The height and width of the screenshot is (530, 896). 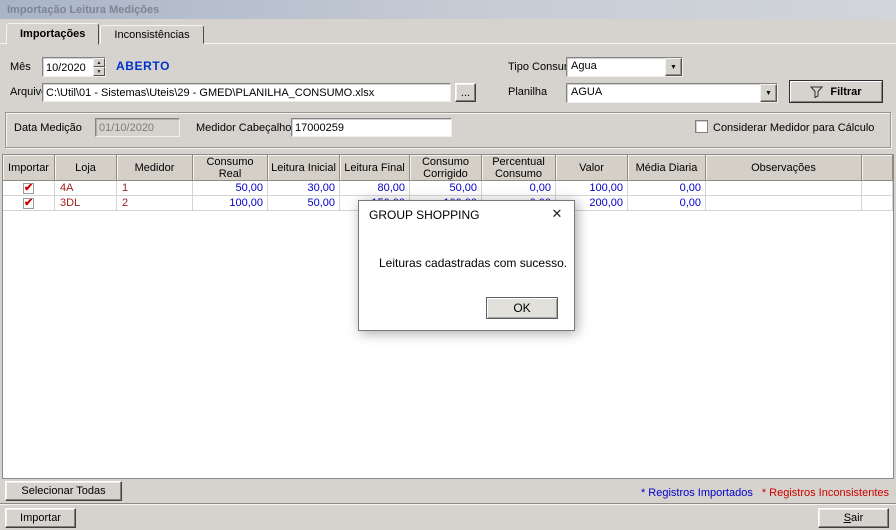 What do you see at coordinates (375, 168) in the screenshot?
I see `header-leitura-final: Leitura Final` at bounding box center [375, 168].